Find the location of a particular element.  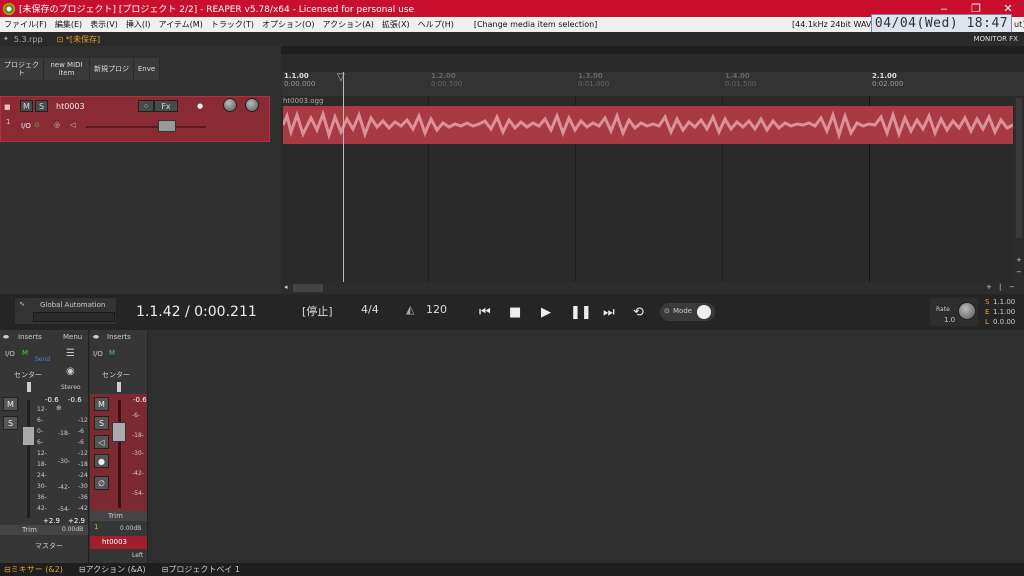

menu-edit: 編集(E) is located at coordinates (68, 24).